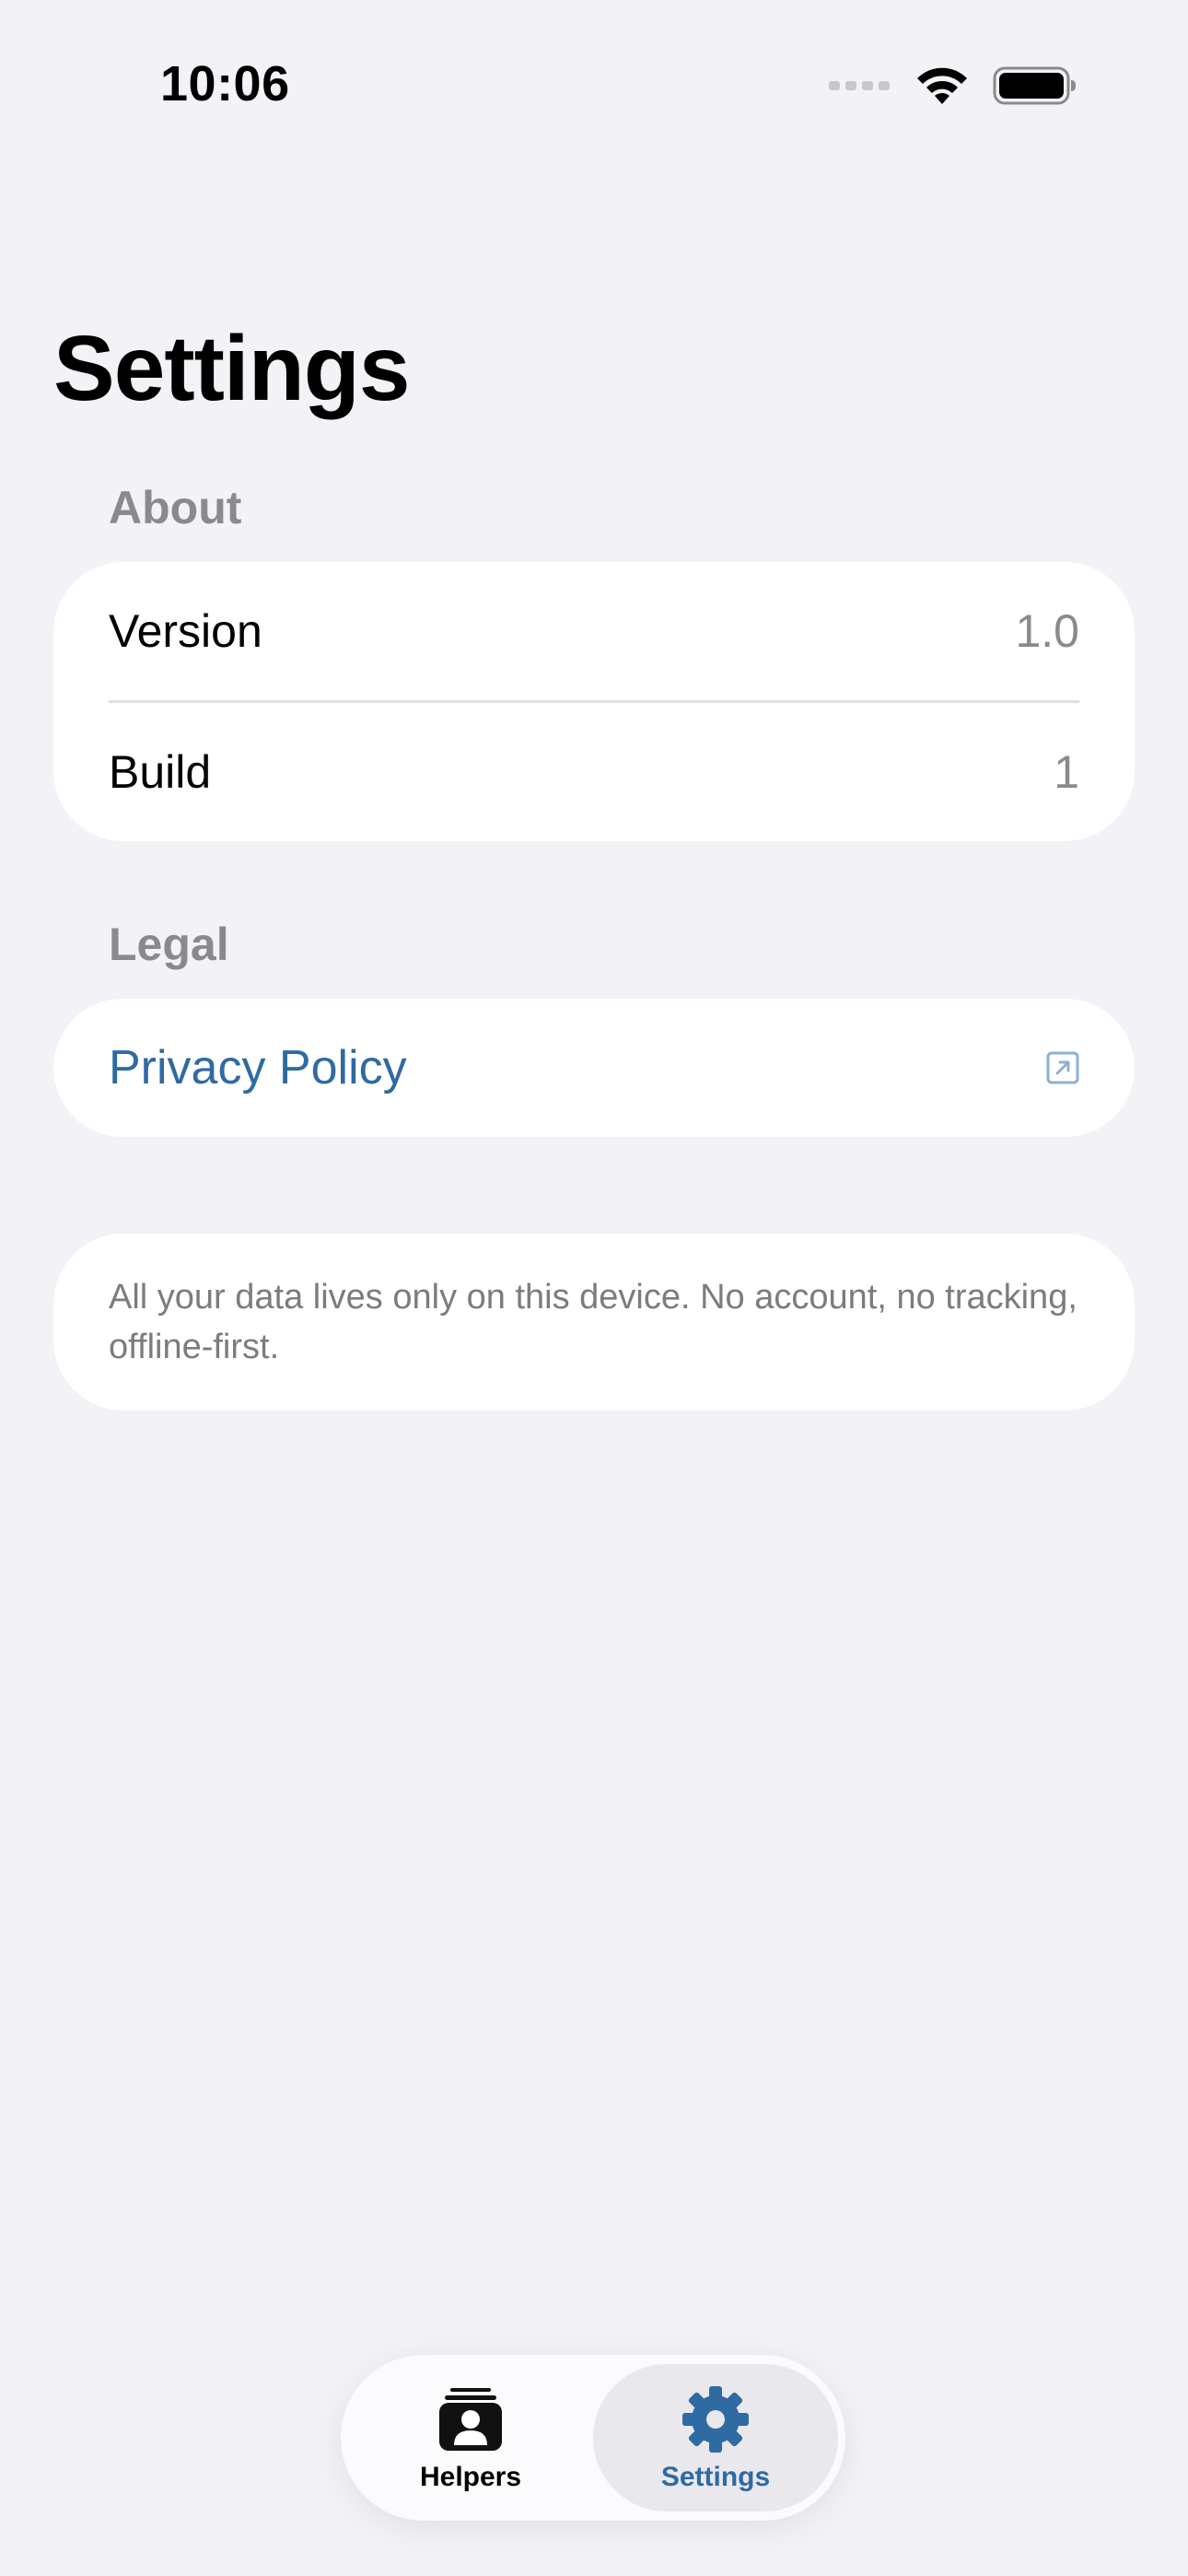 The height and width of the screenshot is (2576, 1188). I want to click on section-header-about: About, so click(175, 507).